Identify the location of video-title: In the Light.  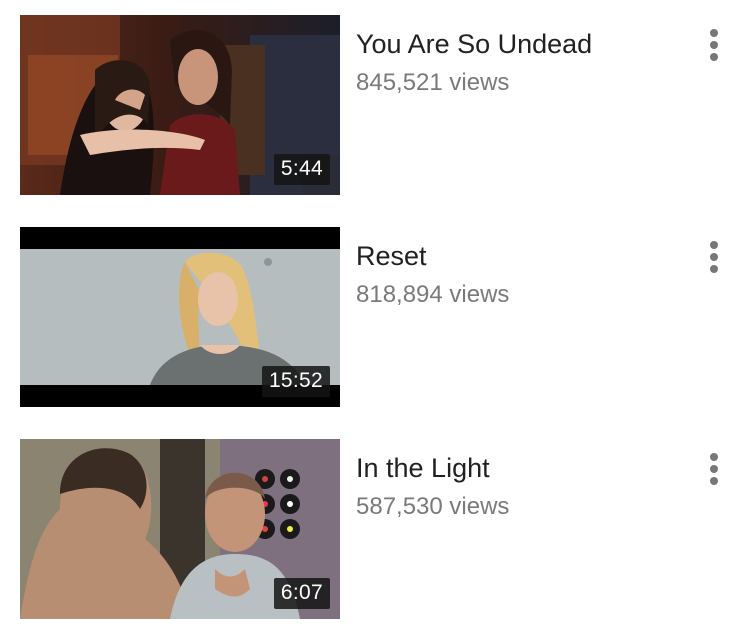
(423, 468).